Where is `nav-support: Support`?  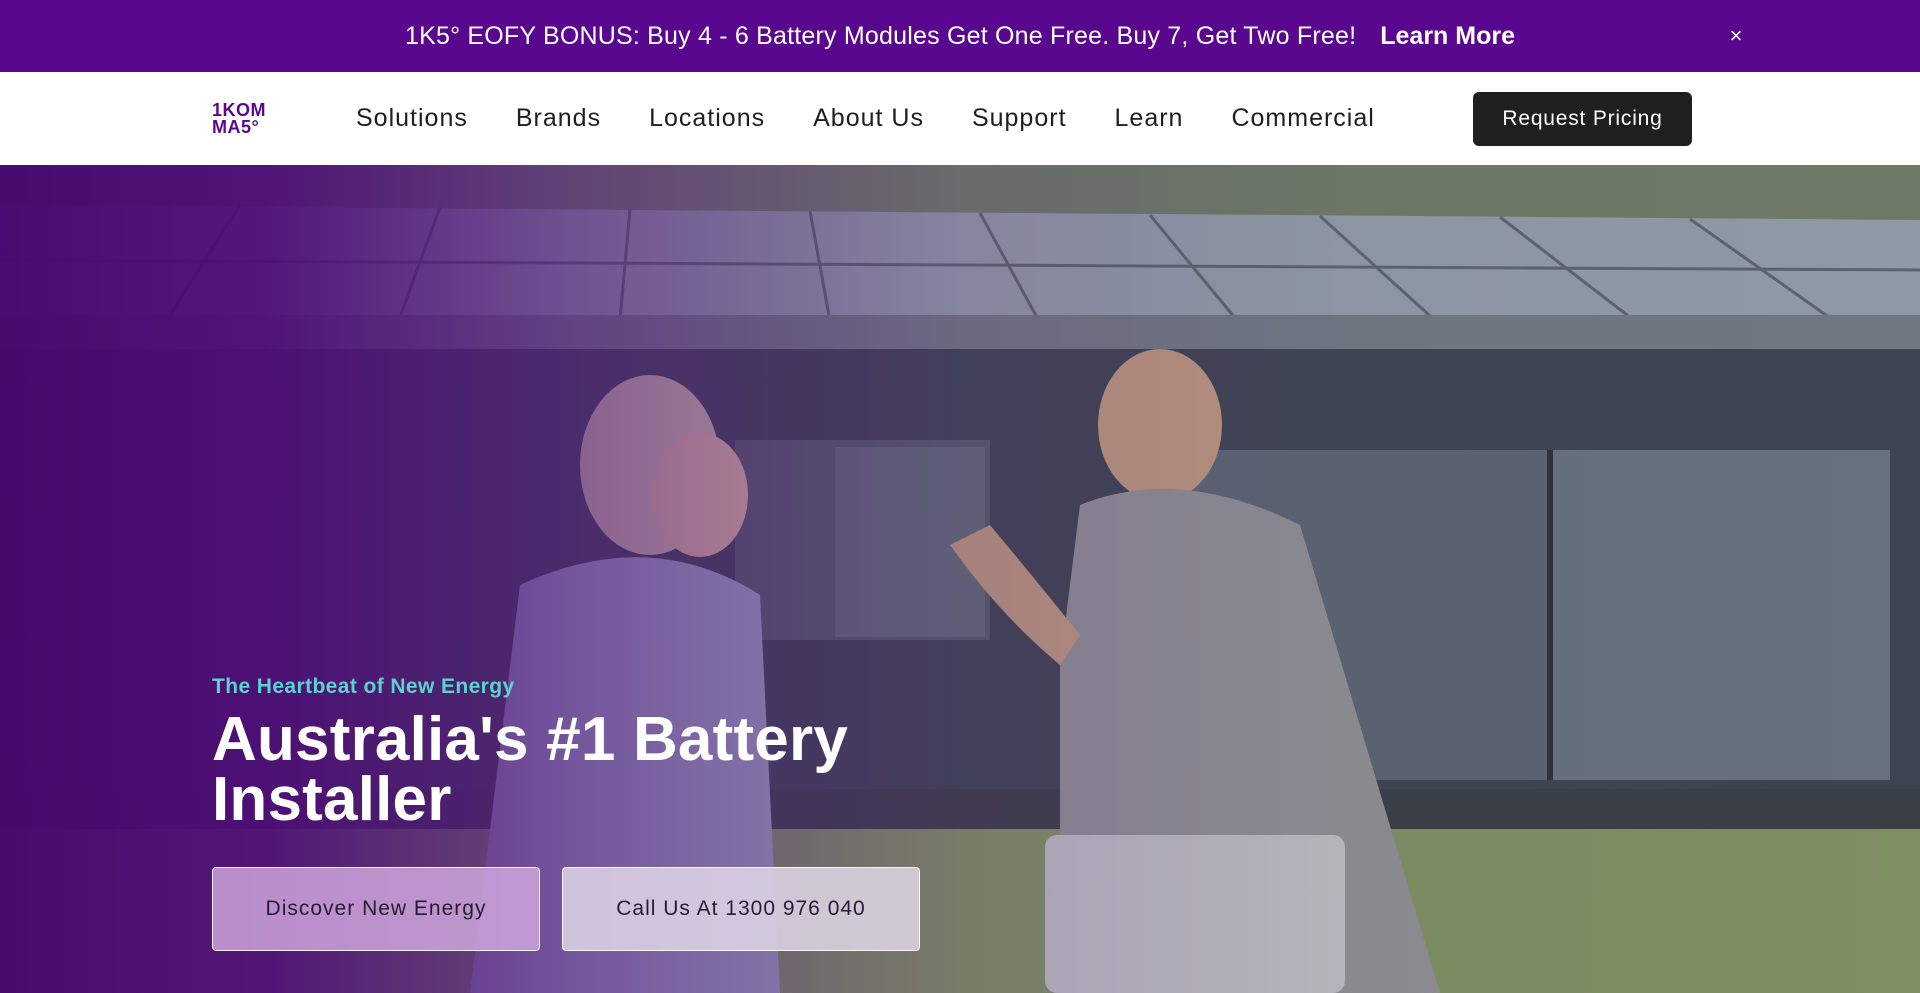 nav-support: Support is located at coordinates (1019, 118).